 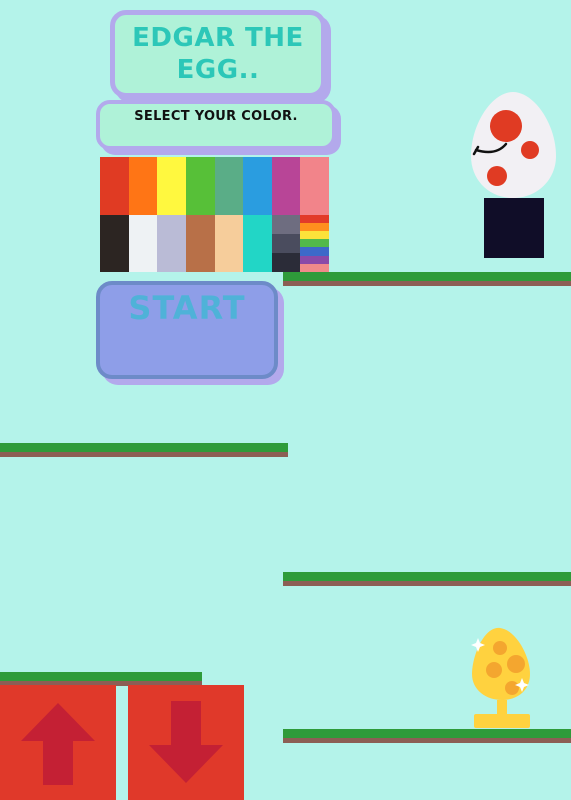 I want to click on game-title-panel: EDGAR THE EGG.., so click(x=218, y=54).